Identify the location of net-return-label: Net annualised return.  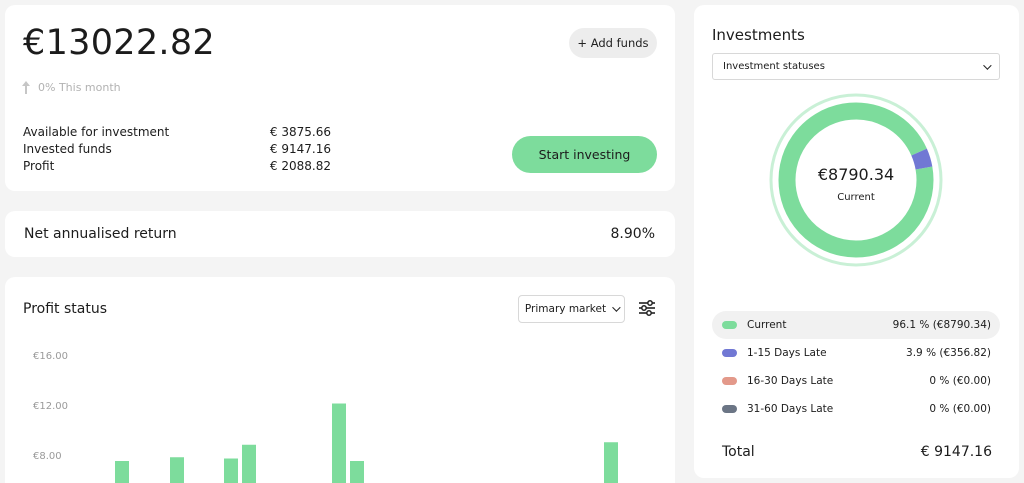
(100, 234).